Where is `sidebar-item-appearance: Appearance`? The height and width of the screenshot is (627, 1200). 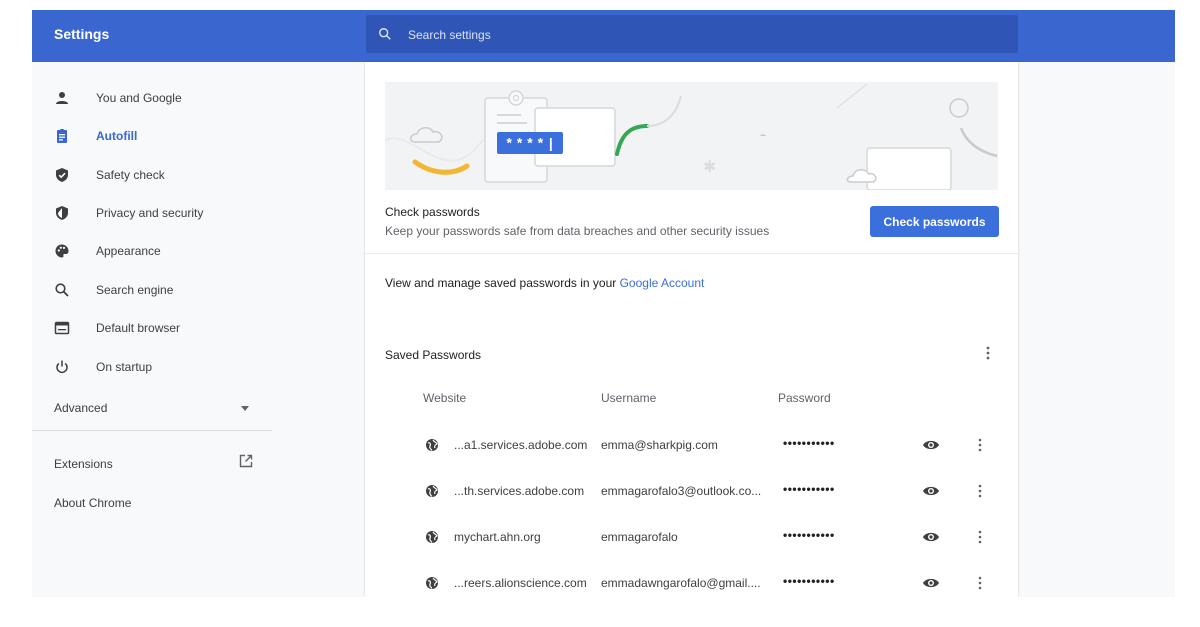
sidebar-item-appearance: Appearance is located at coordinates (152, 251).